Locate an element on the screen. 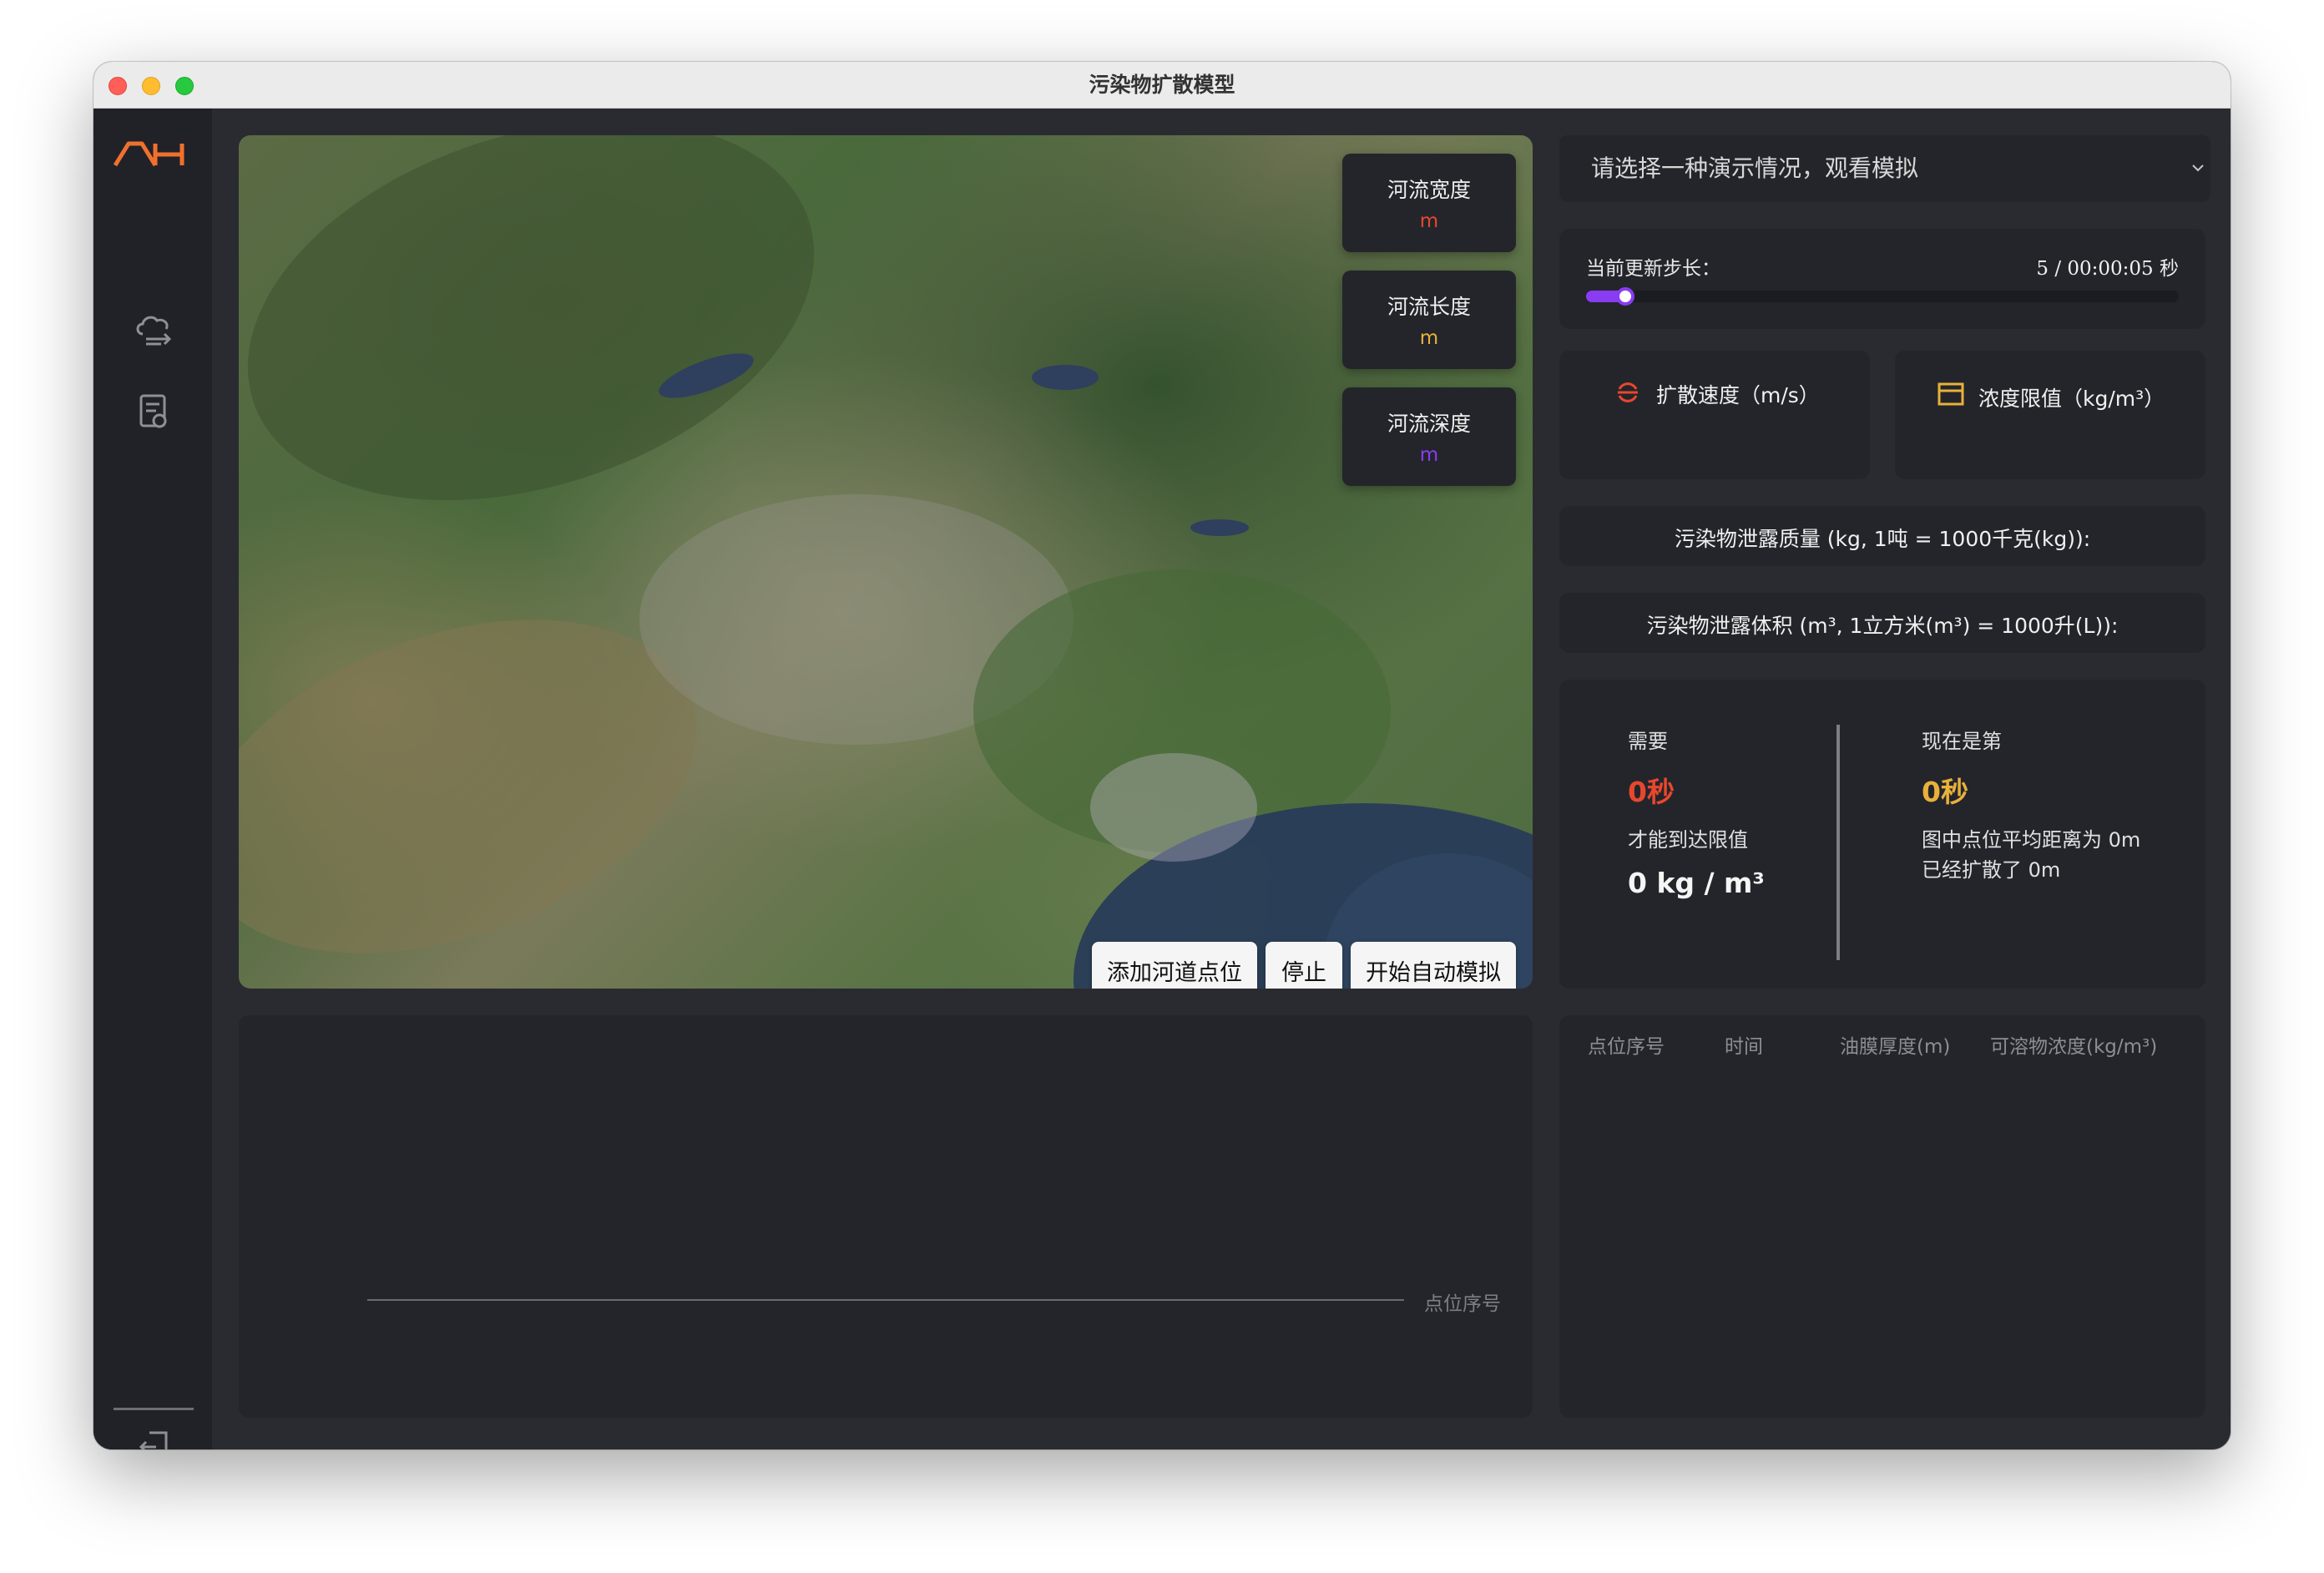  river-depth-label: 河流深度 is located at coordinates (1429, 424).